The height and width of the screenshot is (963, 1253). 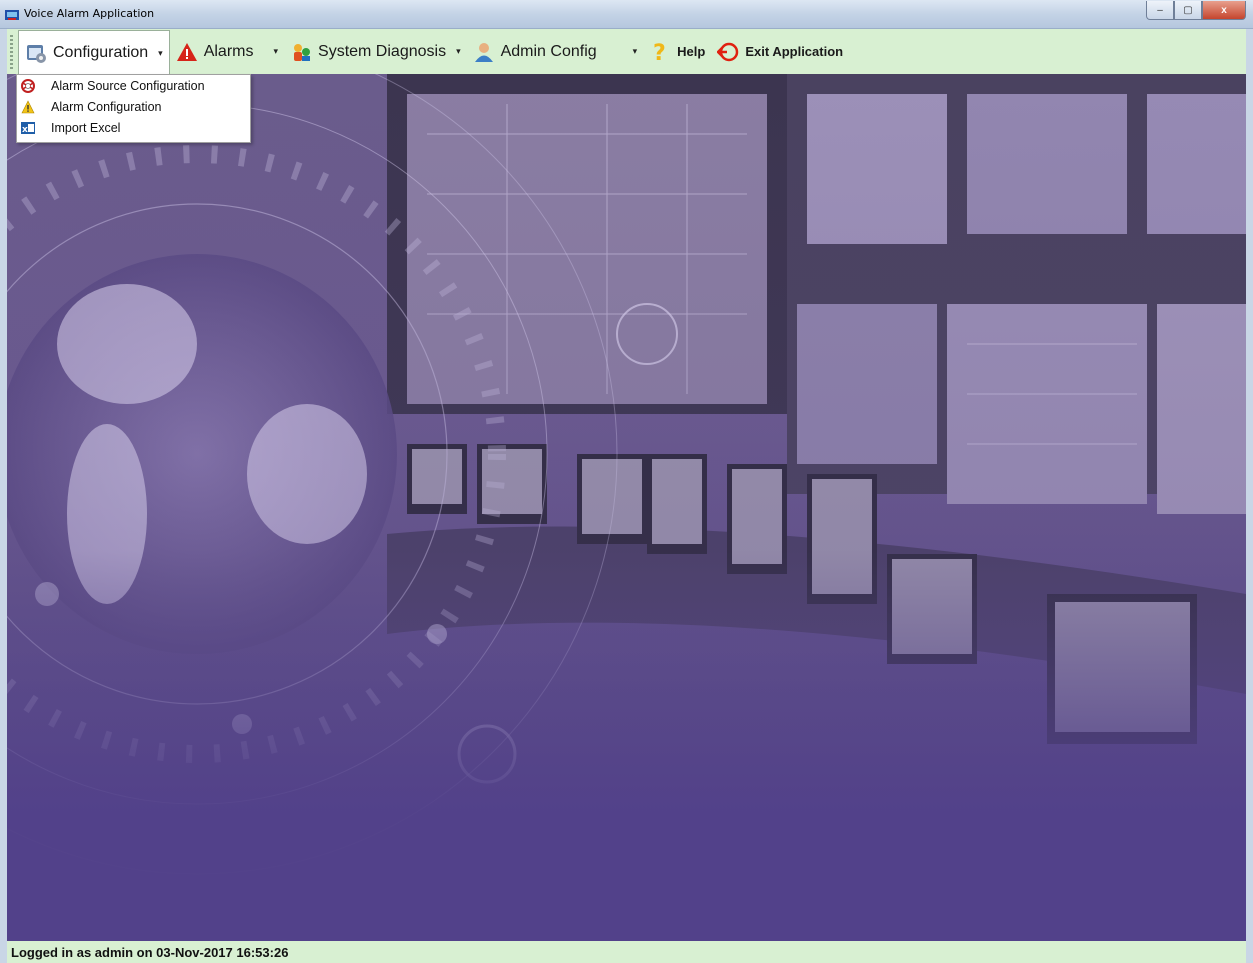 I want to click on help-icon: ?, so click(x=660, y=53).